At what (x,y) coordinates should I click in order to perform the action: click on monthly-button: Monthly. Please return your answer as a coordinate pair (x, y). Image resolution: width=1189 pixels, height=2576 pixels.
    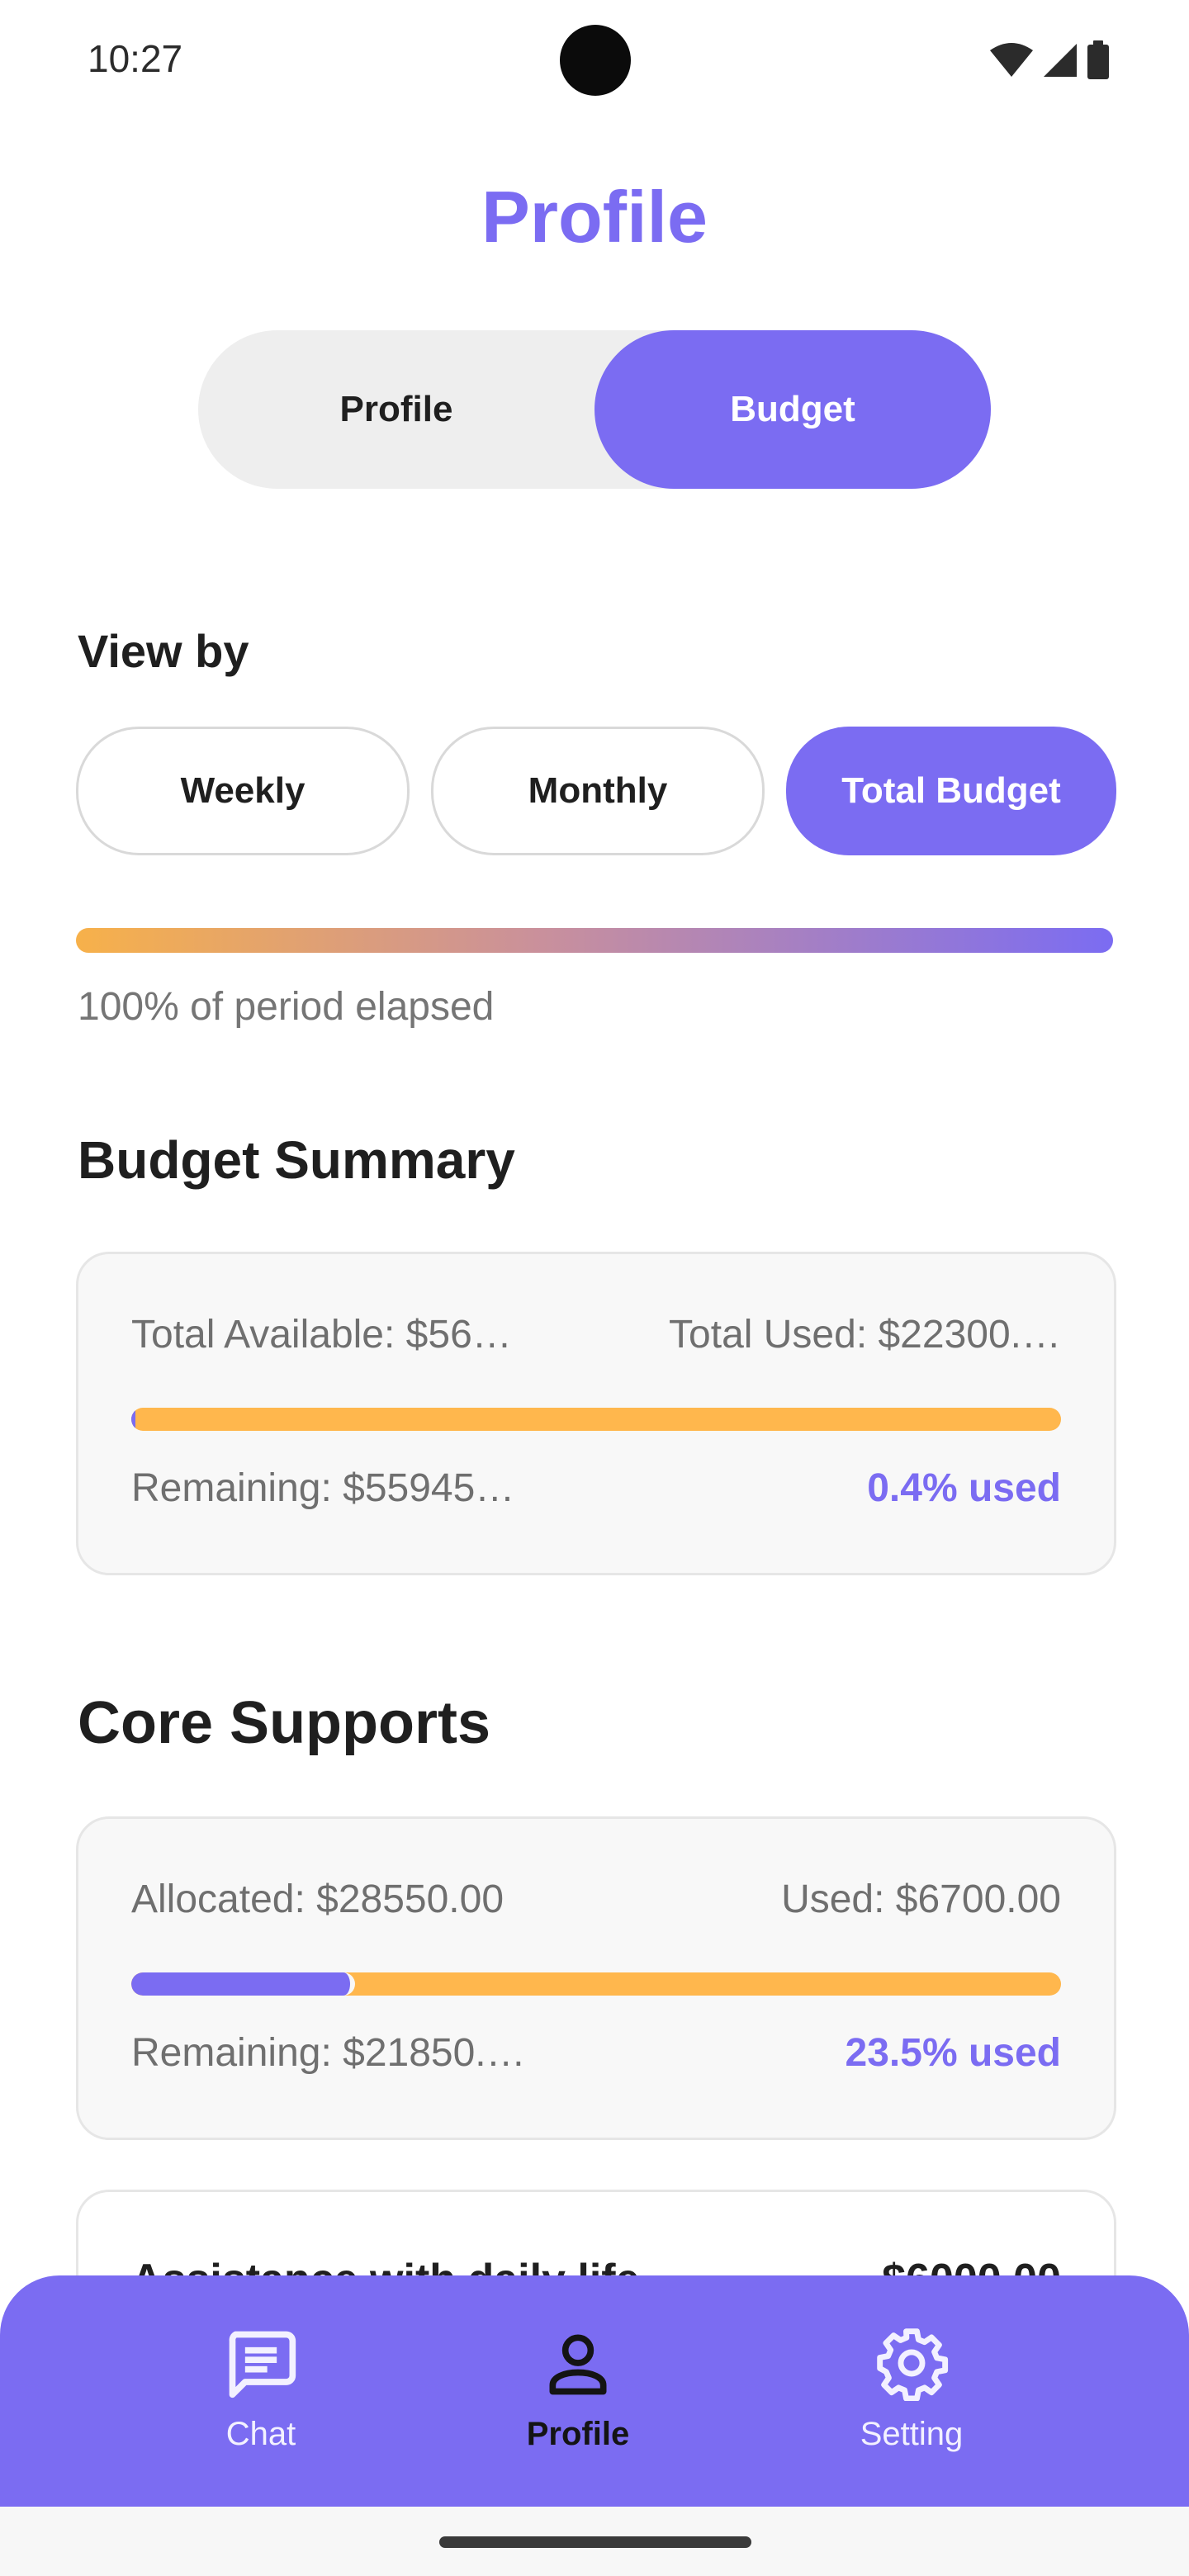
    Looking at the image, I should click on (598, 791).